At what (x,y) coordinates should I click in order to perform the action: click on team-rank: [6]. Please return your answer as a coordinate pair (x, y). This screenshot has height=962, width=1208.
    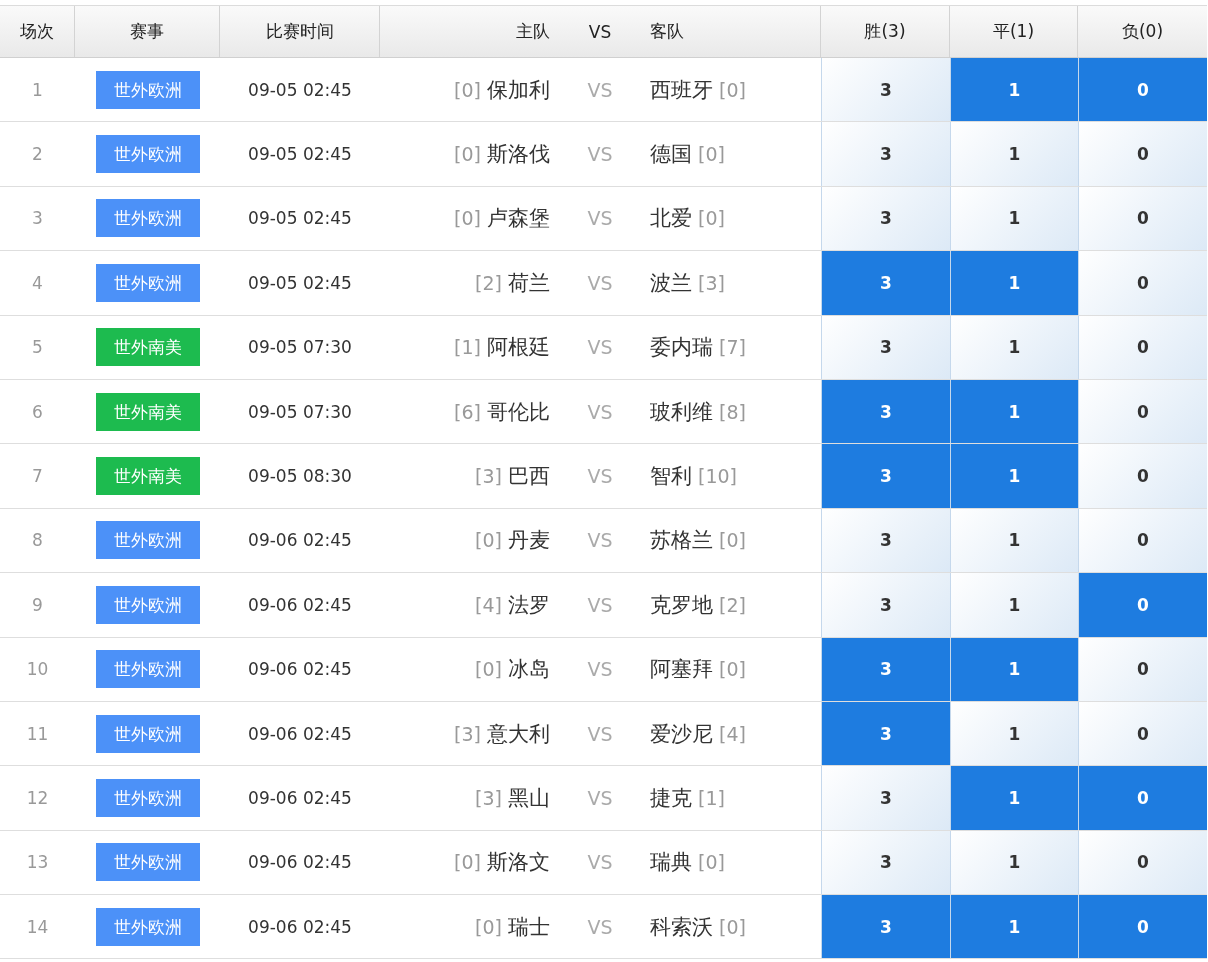
    Looking at the image, I should click on (467, 411).